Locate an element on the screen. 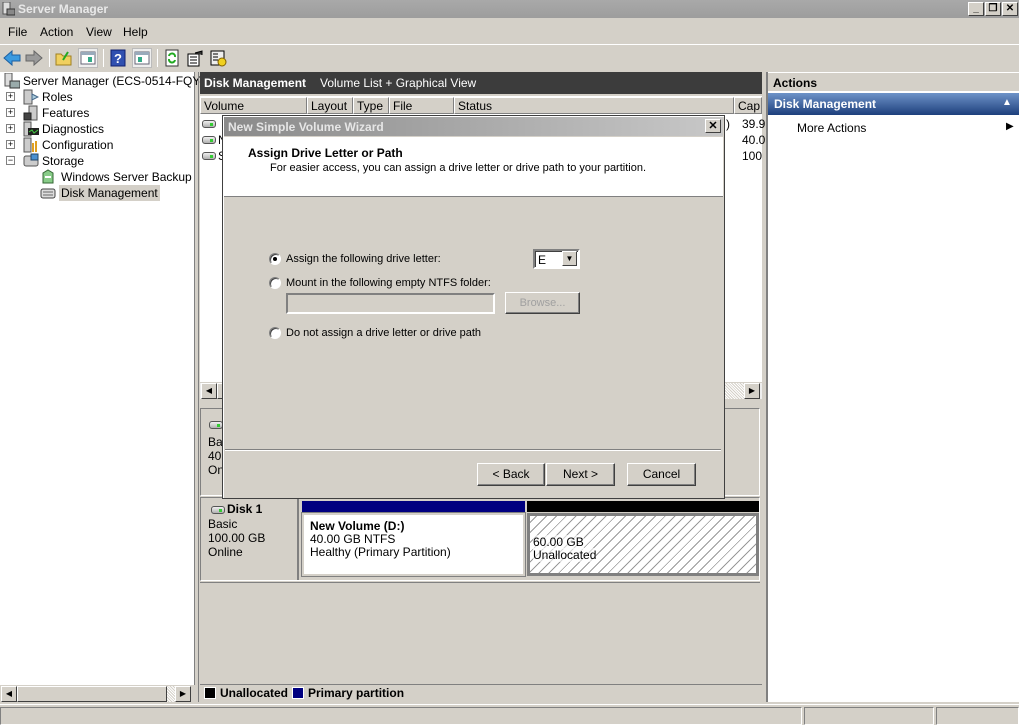 The image size is (1019, 725). server-icon is located at coordinates (12, 80).